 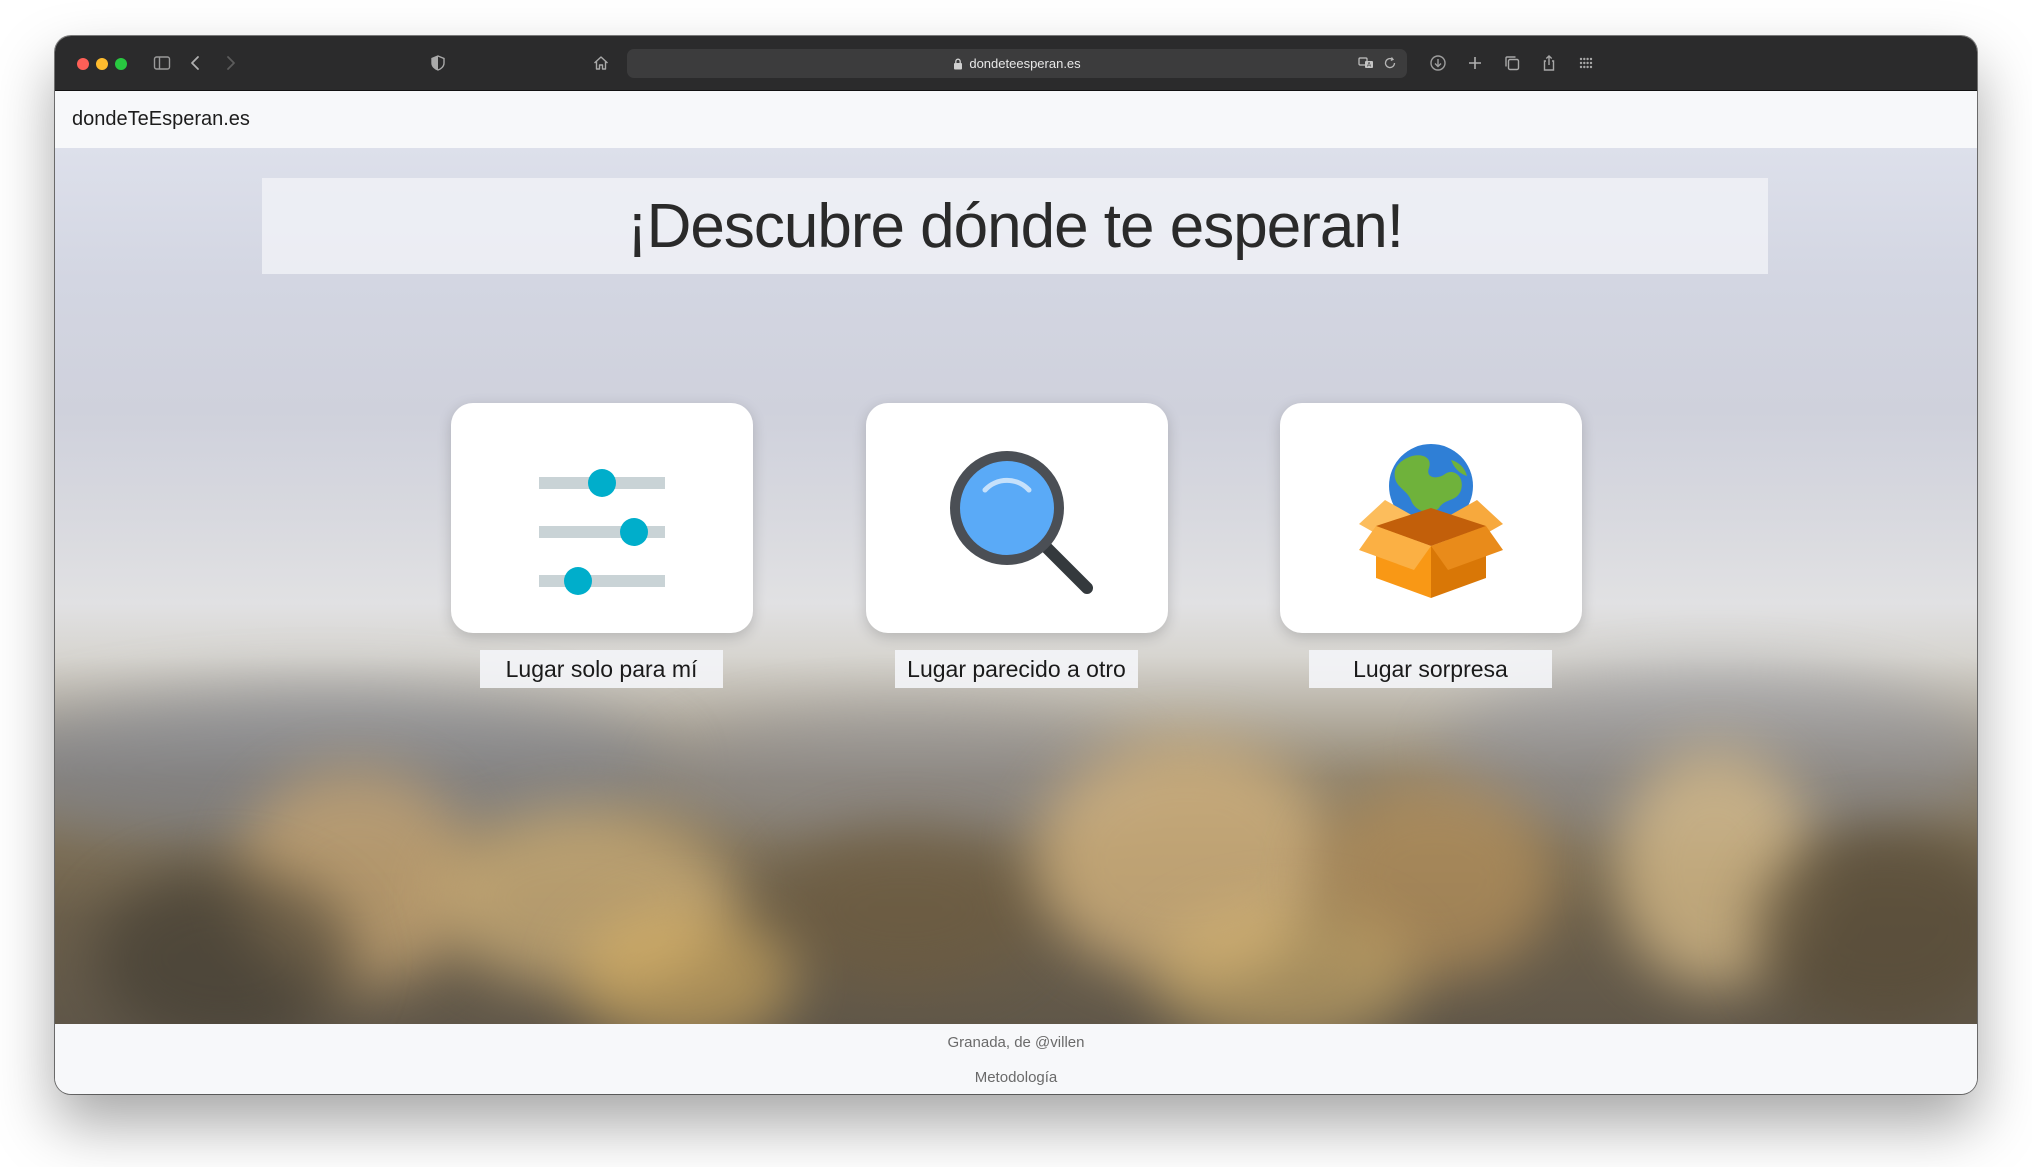 I want to click on methodology-link: Metodología, so click(x=1016, y=1077).